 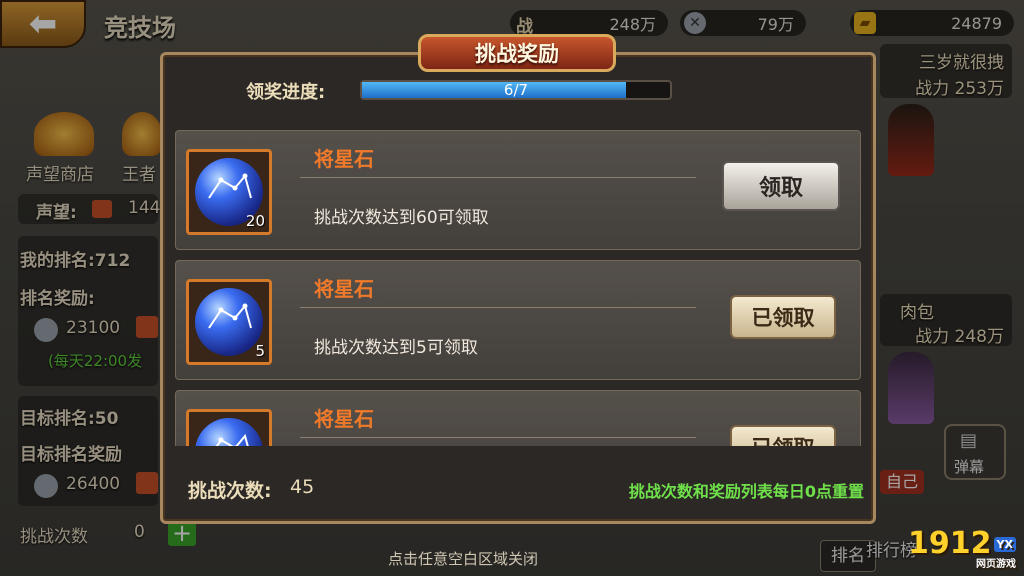 What do you see at coordinates (302, 487) in the screenshot?
I see `attempts-value: 45` at bounding box center [302, 487].